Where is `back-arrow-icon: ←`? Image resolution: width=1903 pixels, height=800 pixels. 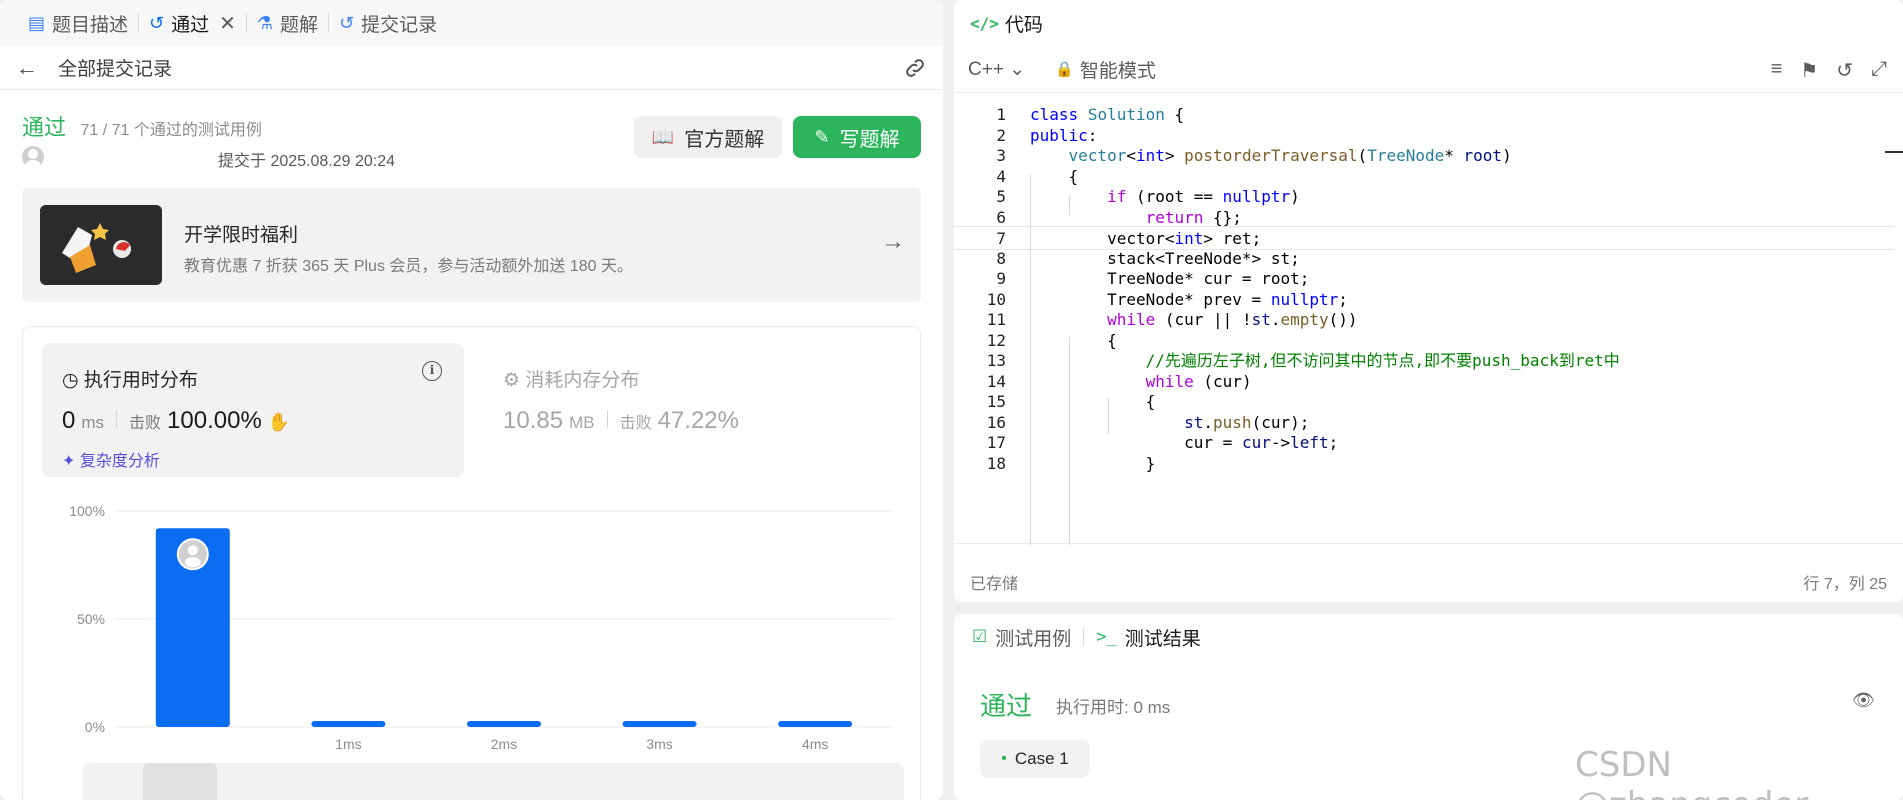
back-arrow-icon: ← is located at coordinates (27, 68).